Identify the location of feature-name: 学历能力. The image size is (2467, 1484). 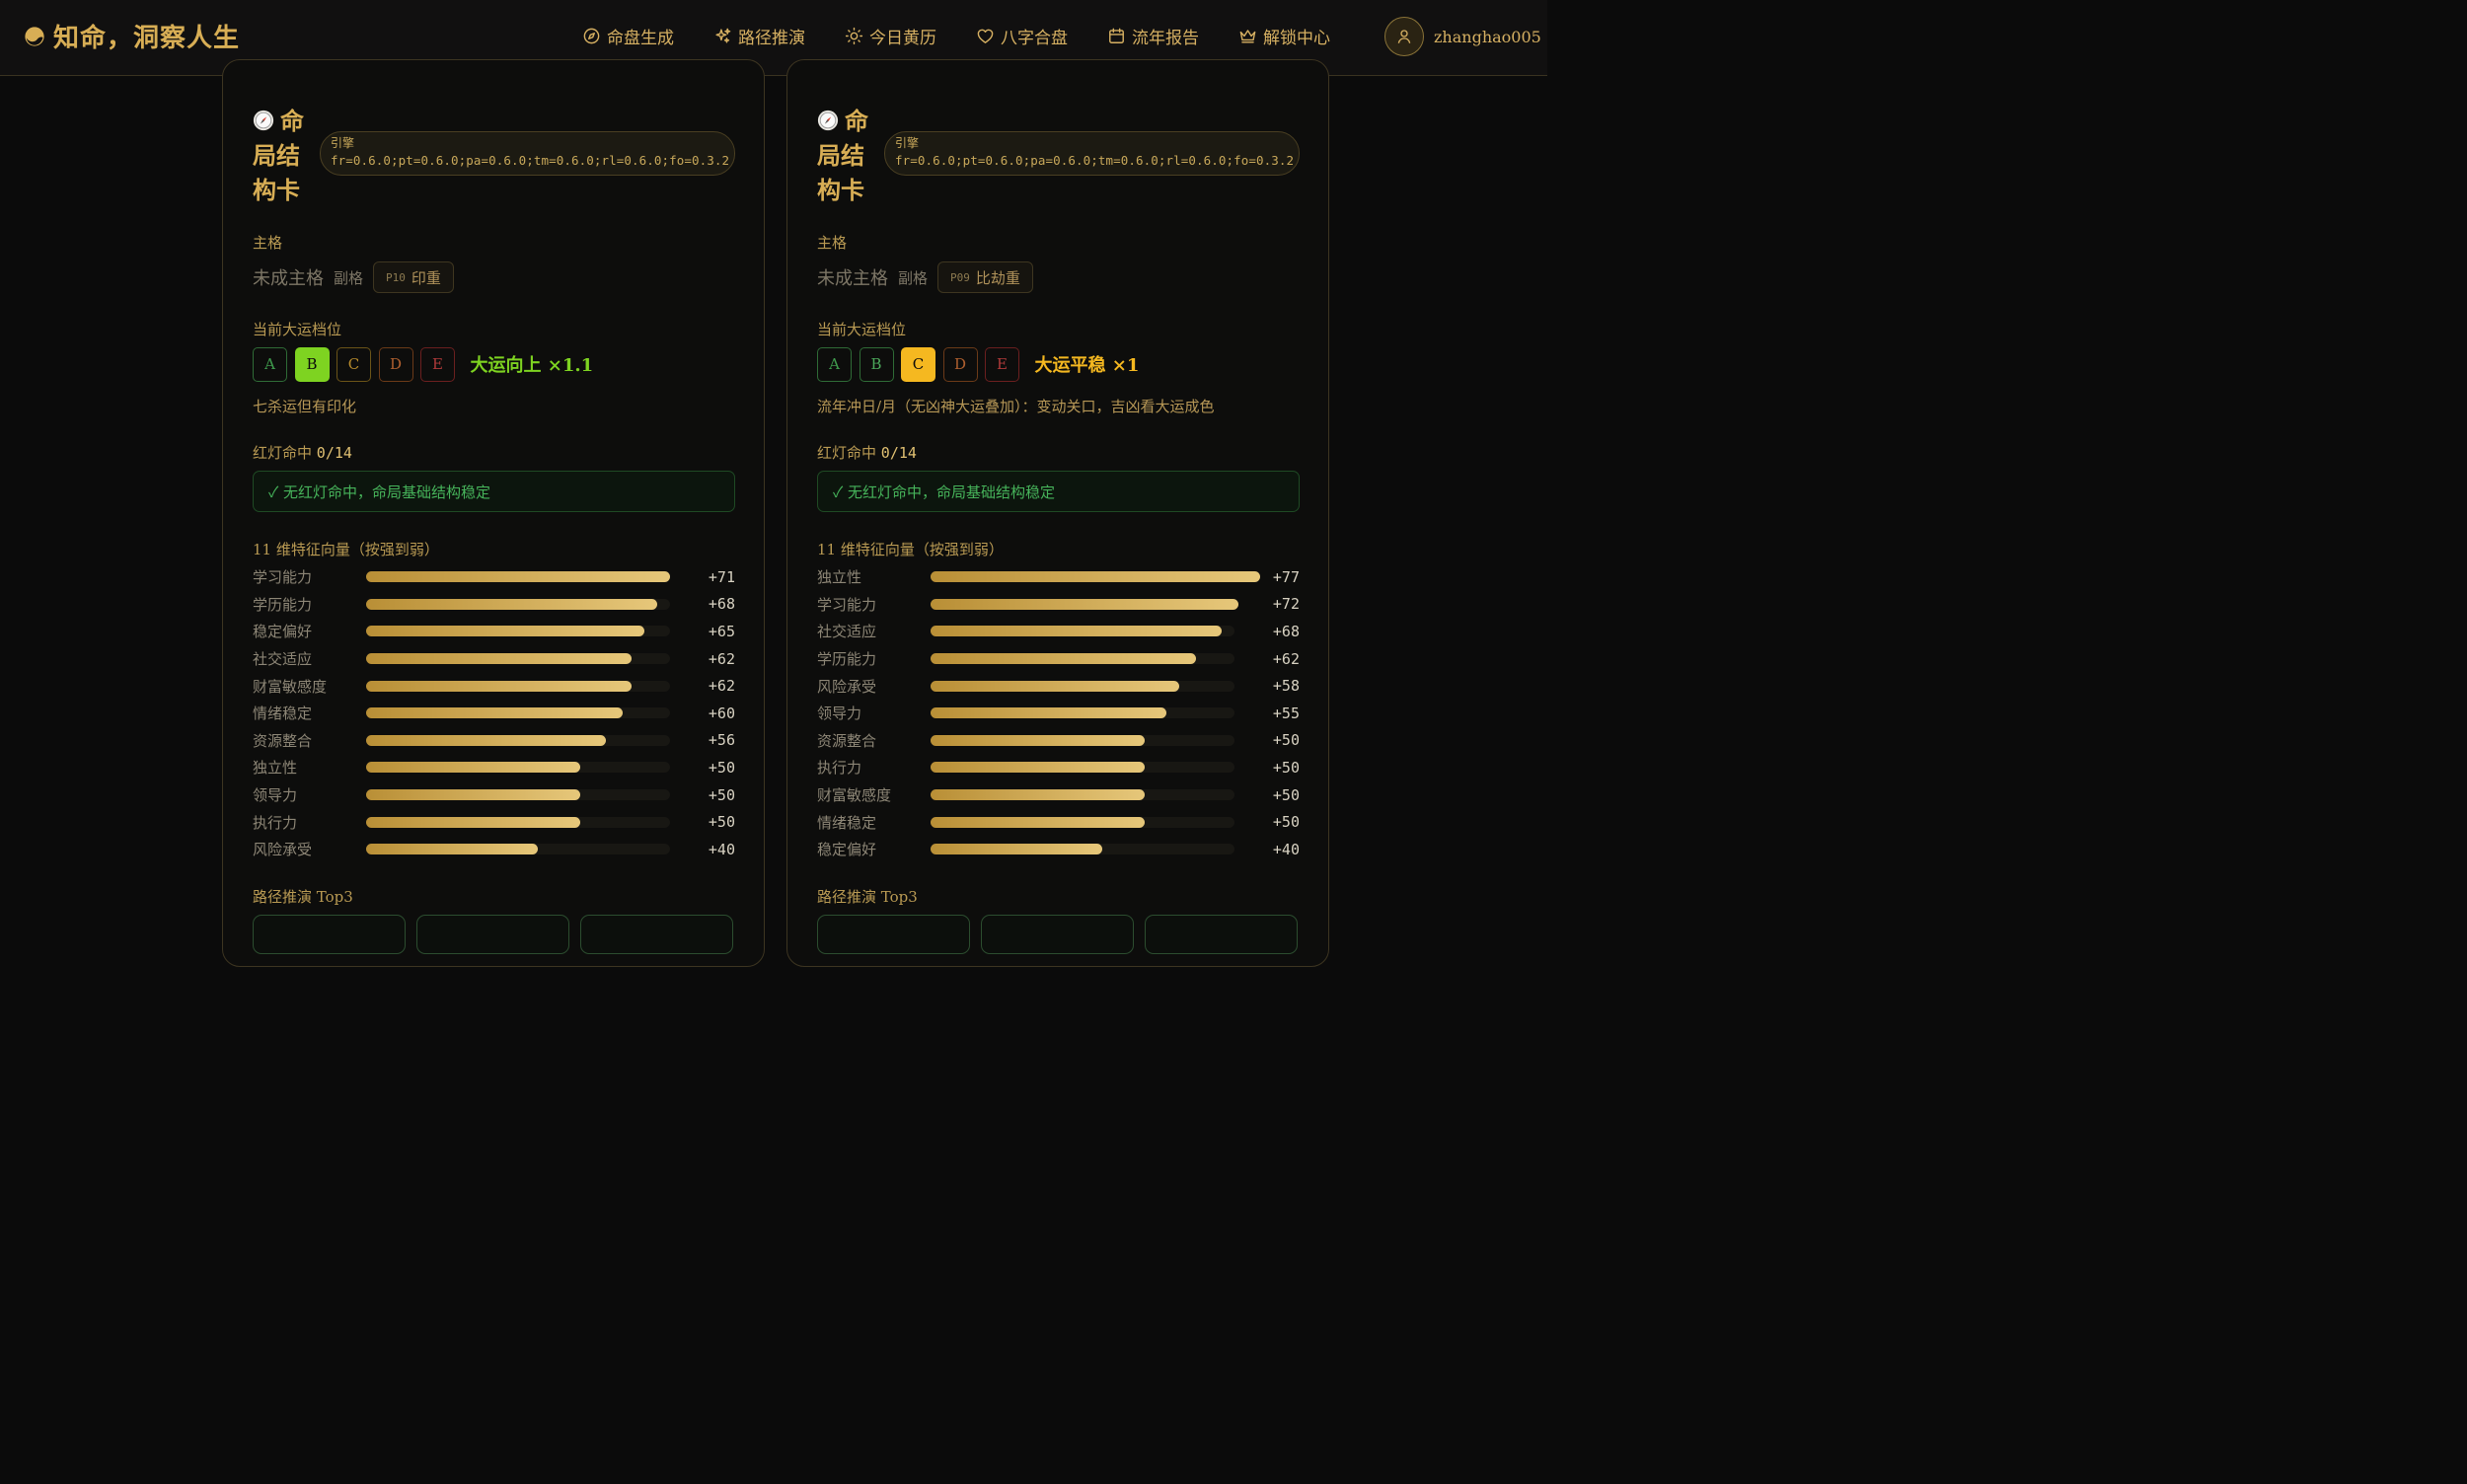
(283, 604).